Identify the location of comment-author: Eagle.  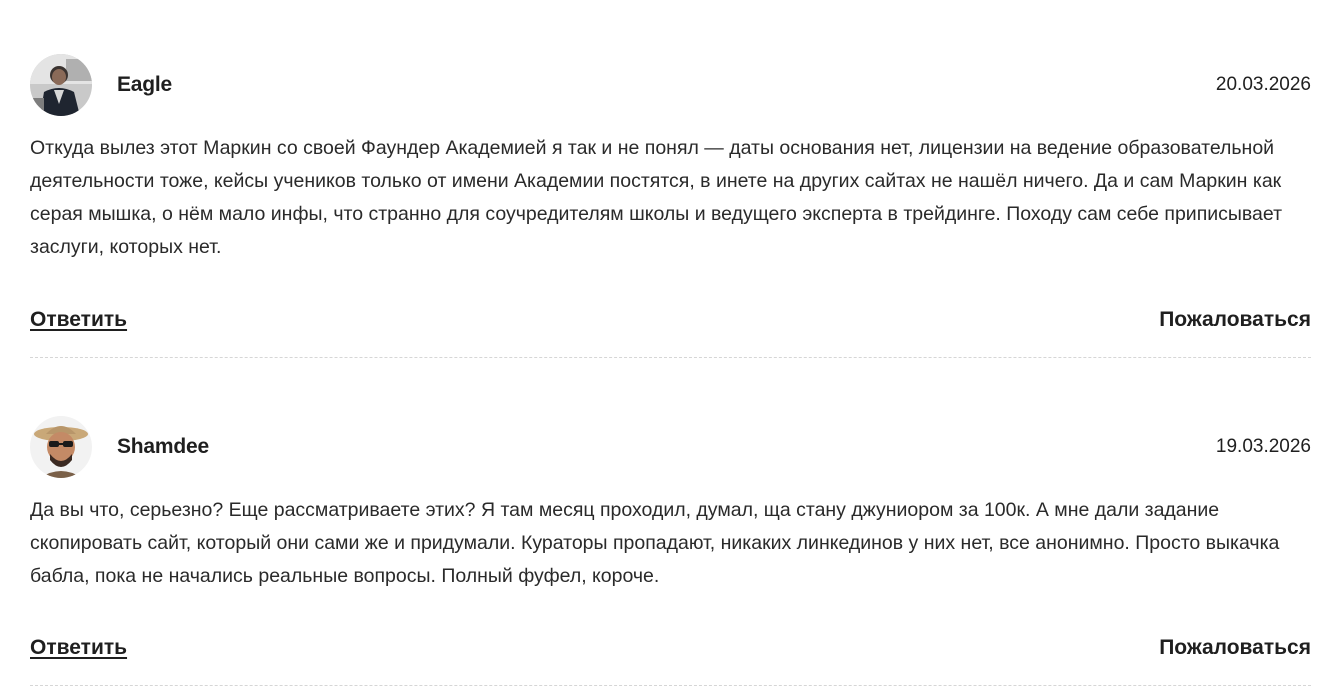
(145, 84).